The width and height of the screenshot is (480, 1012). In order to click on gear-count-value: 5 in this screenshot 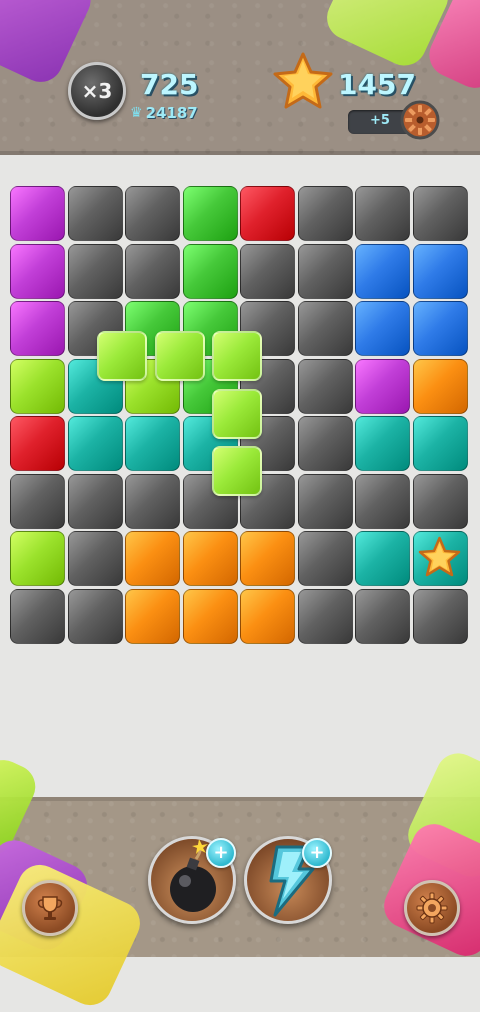, I will do `click(385, 120)`.